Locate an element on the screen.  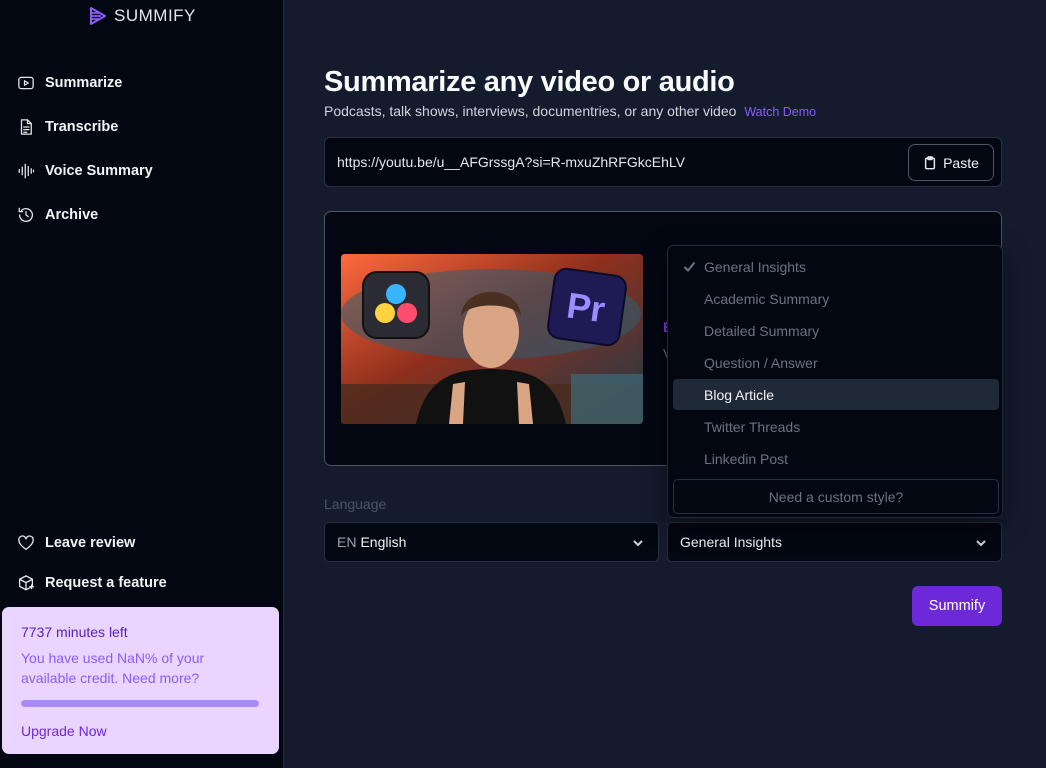
minutes-left: 7737 minutes left is located at coordinates (74, 632).